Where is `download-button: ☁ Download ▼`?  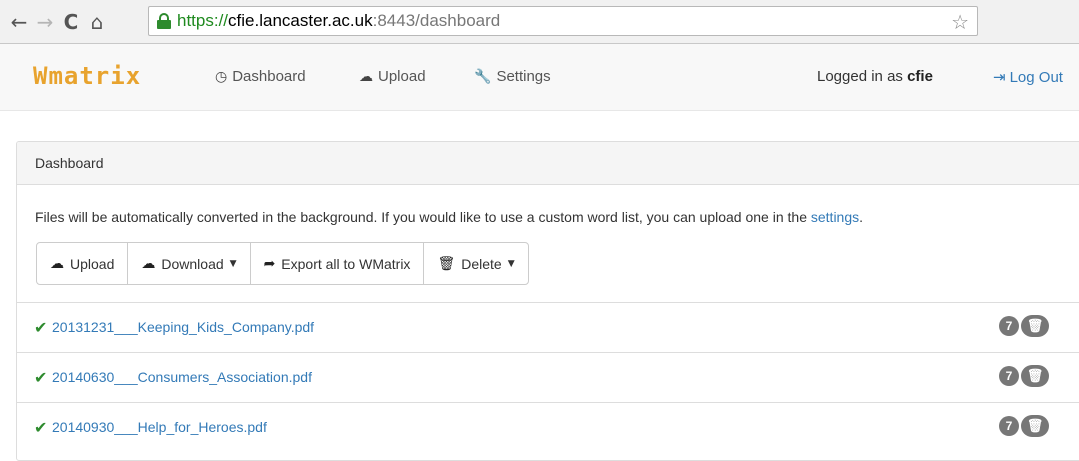
download-button: ☁ Download ▼ is located at coordinates (189, 263).